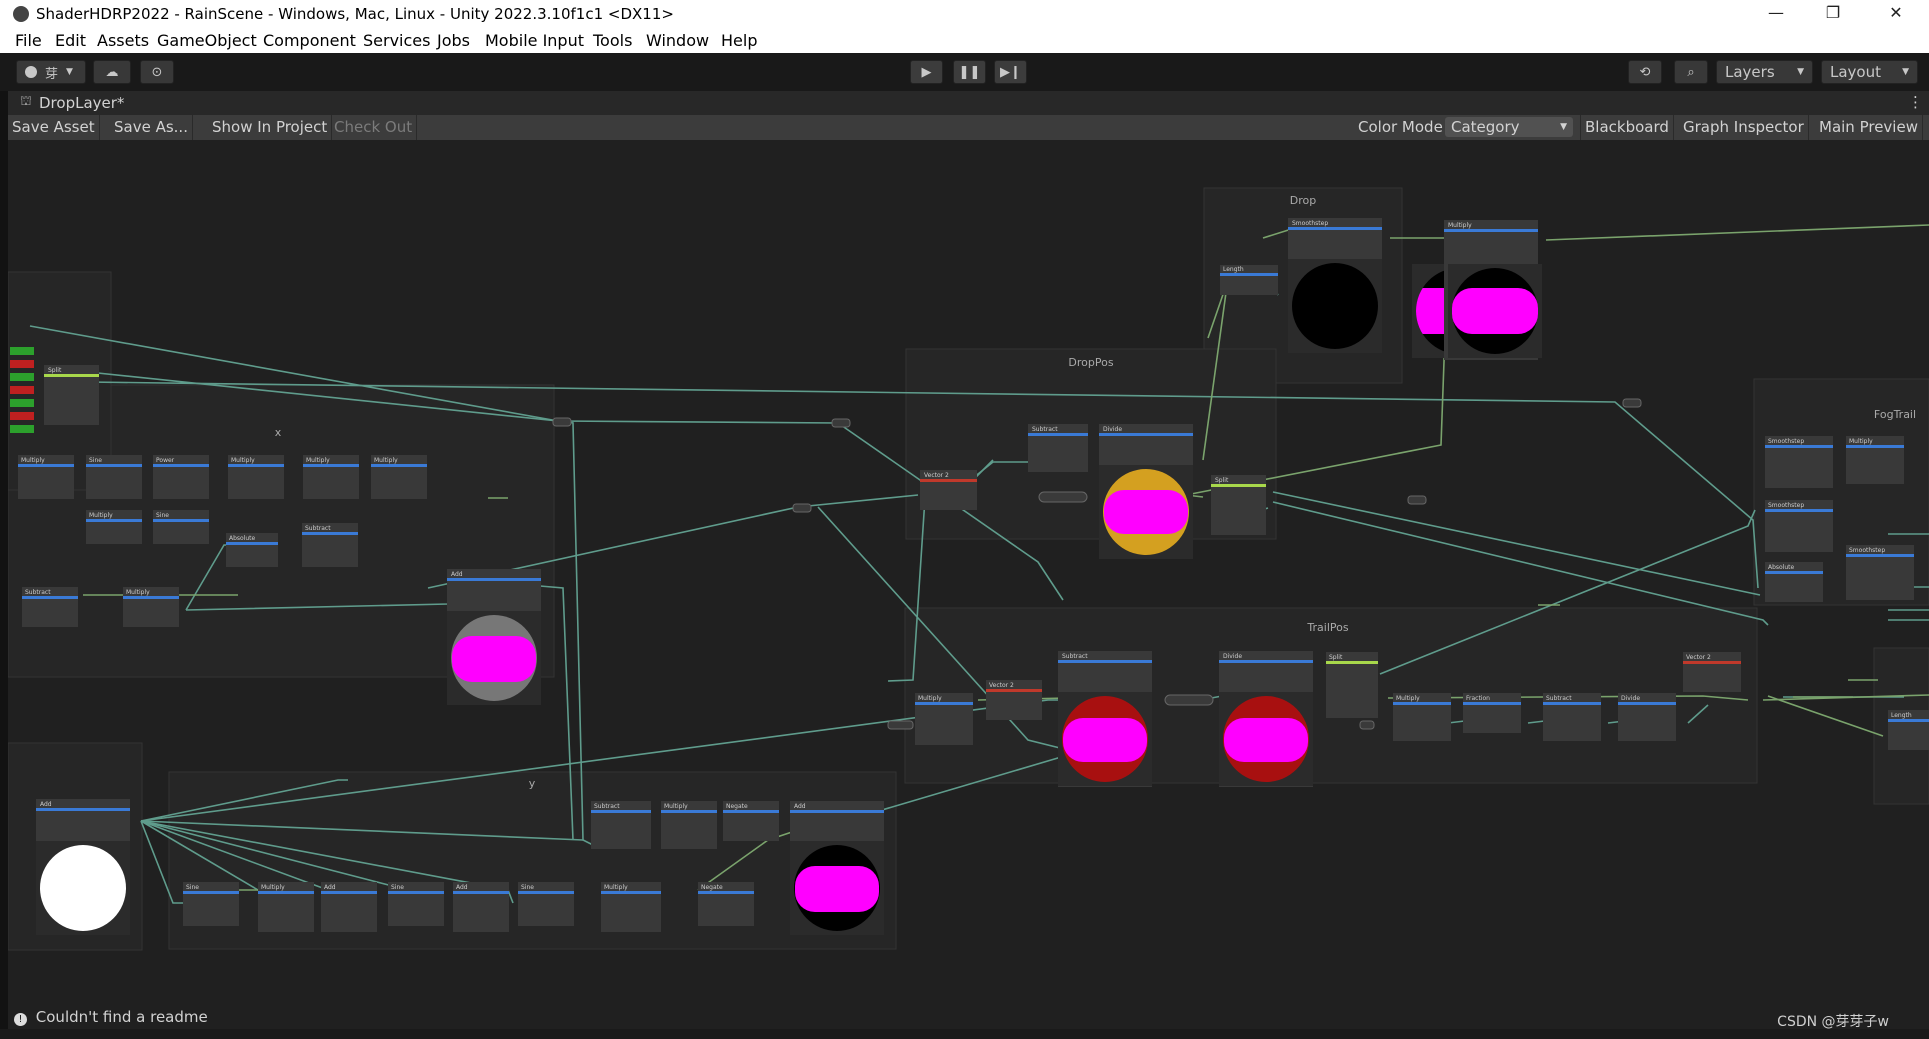  I want to click on blackboard-toggle: Blackboard, so click(1627, 127).